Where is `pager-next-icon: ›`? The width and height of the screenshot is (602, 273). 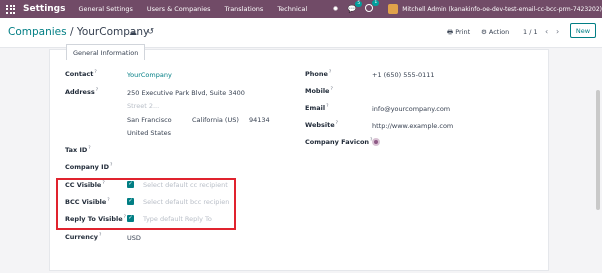
pager-next-icon: › is located at coordinates (557, 31).